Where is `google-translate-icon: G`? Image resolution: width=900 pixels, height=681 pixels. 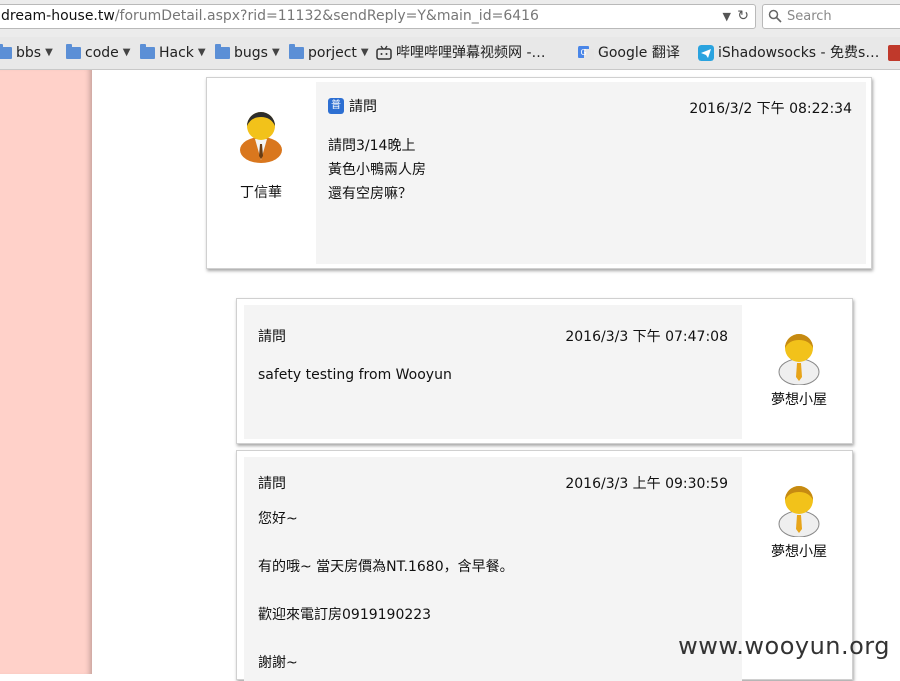
google-translate-icon: G is located at coordinates (586, 53).